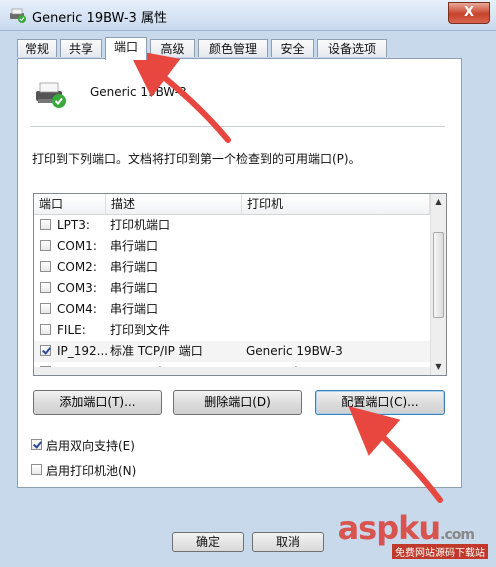  What do you see at coordinates (232, 351) in the screenshot?
I see `table-row: IP_192... 标准 TCP/IP 端口 Generic 19BW-3` at bounding box center [232, 351].